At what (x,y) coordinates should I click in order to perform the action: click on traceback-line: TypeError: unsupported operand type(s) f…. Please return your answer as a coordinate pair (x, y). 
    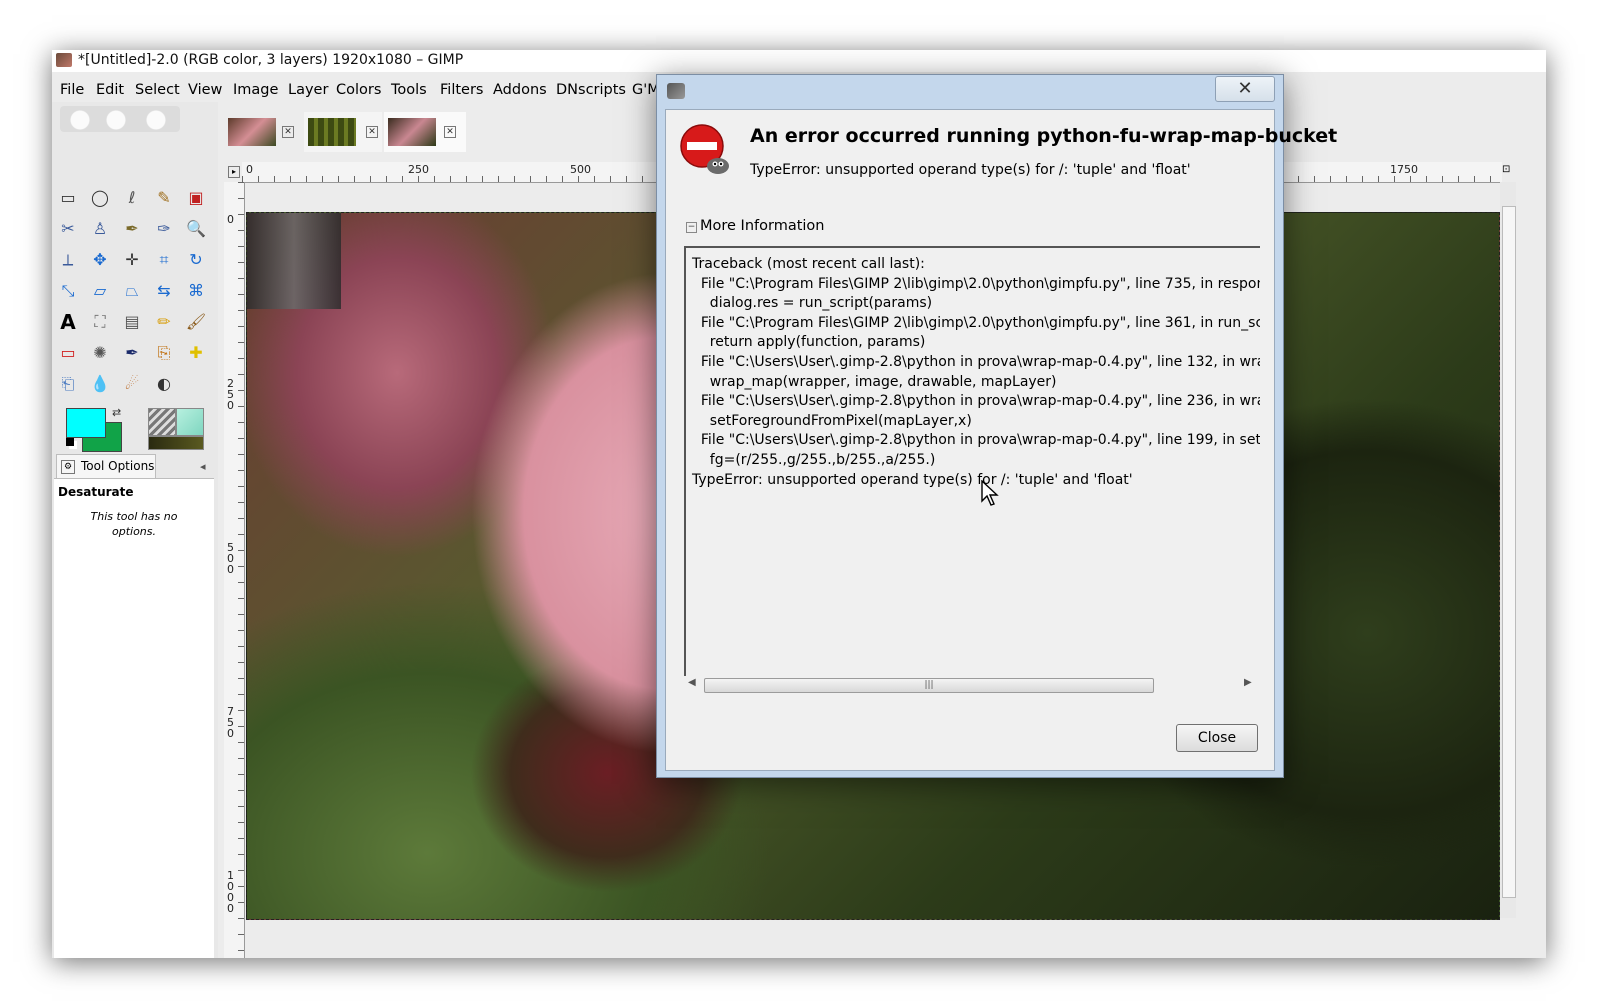
    Looking at the image, I should click on (912, 479).